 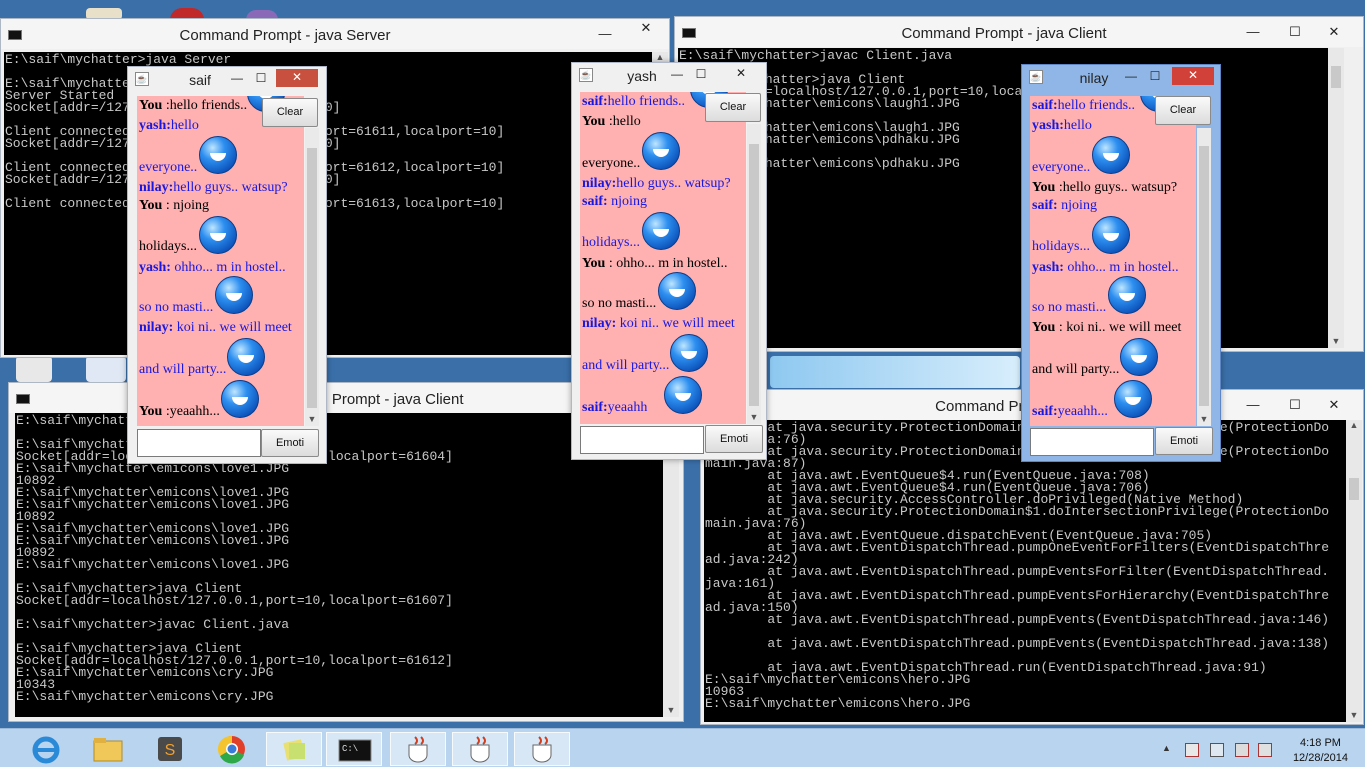 I want to click on chat-message: yash:hello, so click(x=169, y=126).